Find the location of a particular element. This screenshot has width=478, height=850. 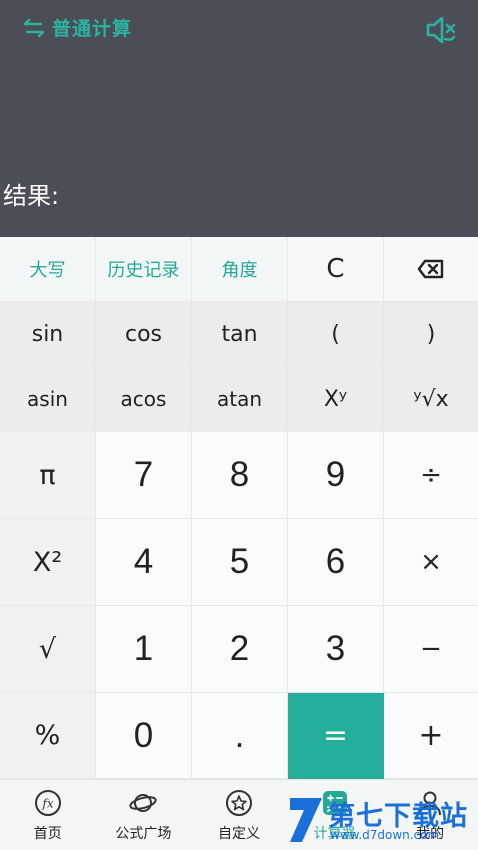

digit-6-key: 6 is located at coordinates (336, 562).